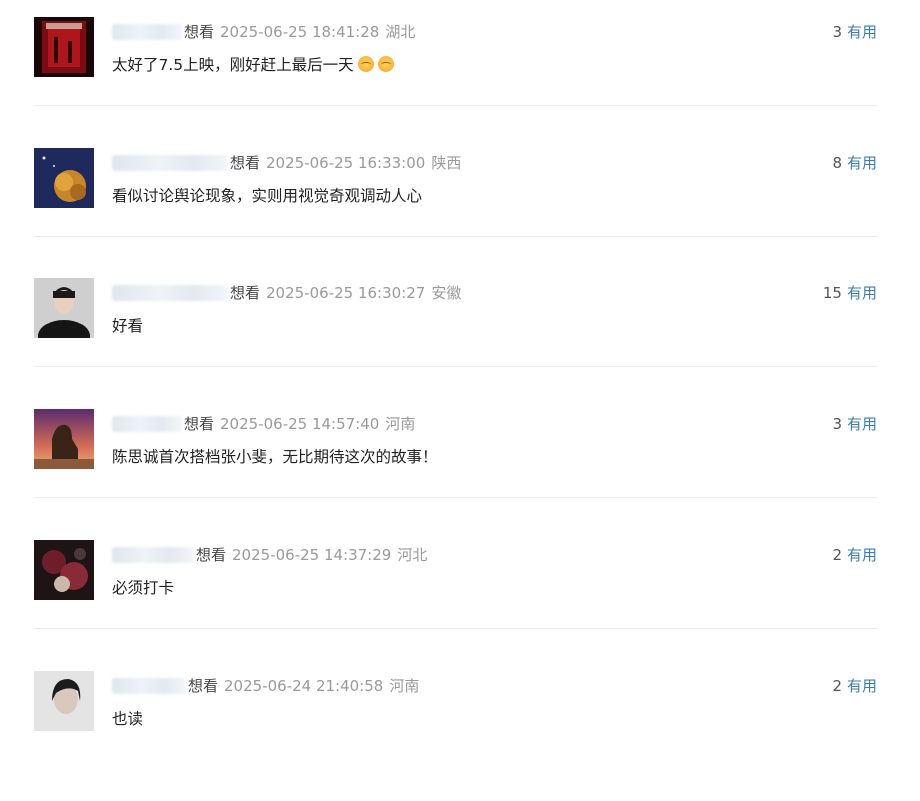 The height and width of the screenshot is (801, 920). I want to click on comment-location: 安徽, so click(446, 293).